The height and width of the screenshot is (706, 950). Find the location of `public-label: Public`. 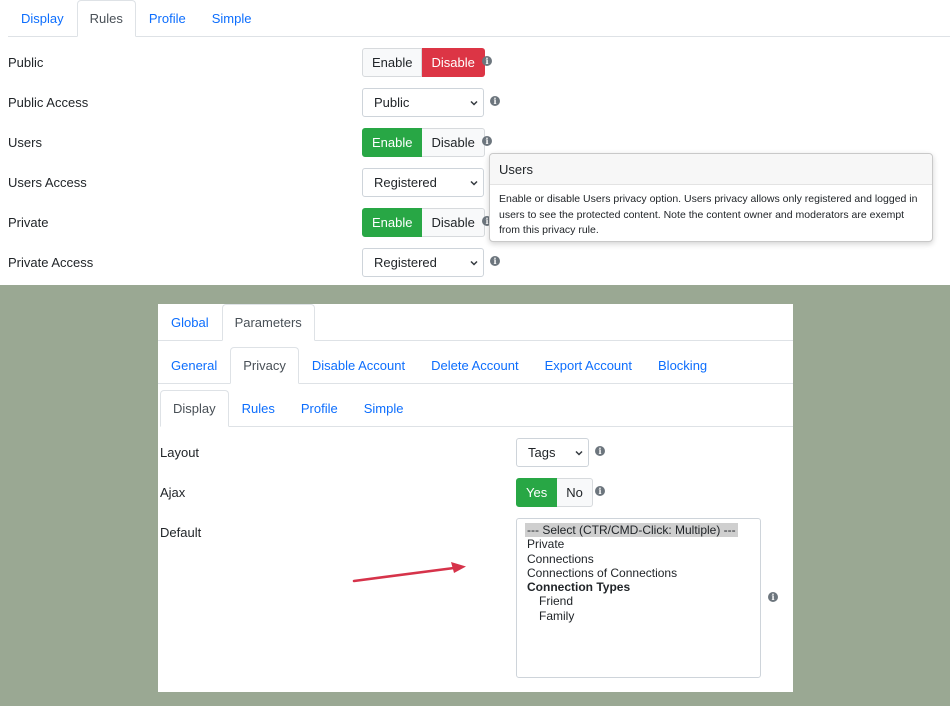

public-label: Public is located at coordinates (26, 62).